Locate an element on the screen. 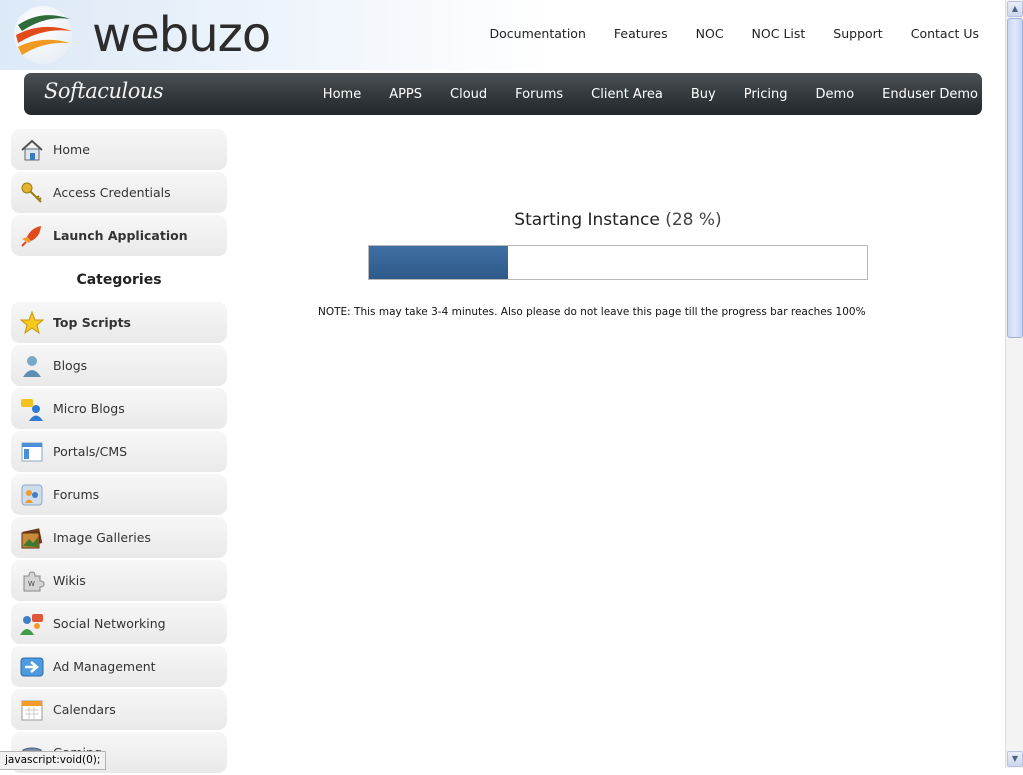  softaculous-logo: Softaculous is located at coordinates (104, 91).